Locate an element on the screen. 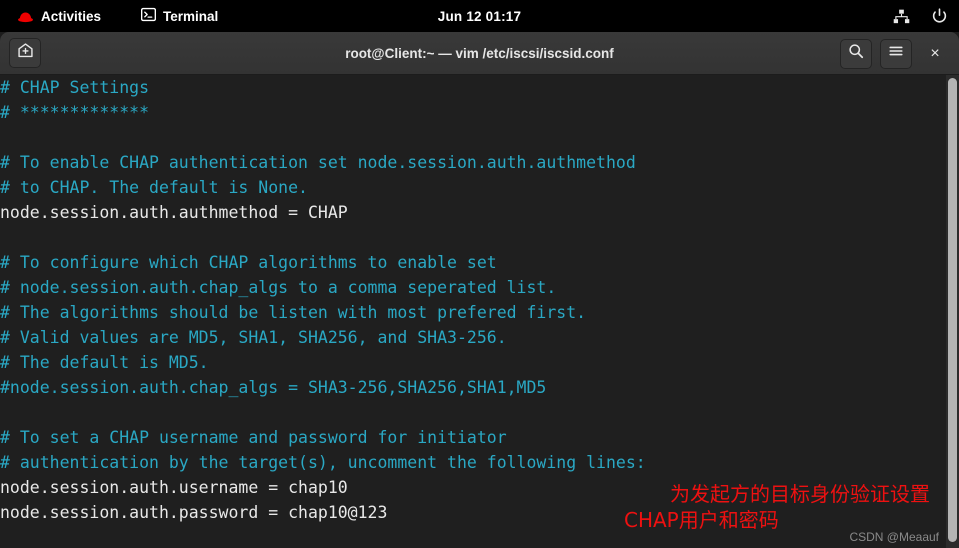 This screenshot has width=959, height=548. terminal-line: # ************* is located at coordinates (75, 112).